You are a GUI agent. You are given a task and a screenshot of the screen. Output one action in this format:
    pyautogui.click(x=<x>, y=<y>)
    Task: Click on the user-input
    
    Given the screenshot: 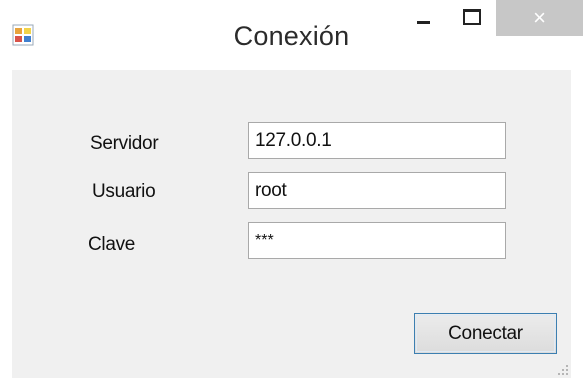 What is the action you would take?
    pyautogui.click(x=377, y=190)
    